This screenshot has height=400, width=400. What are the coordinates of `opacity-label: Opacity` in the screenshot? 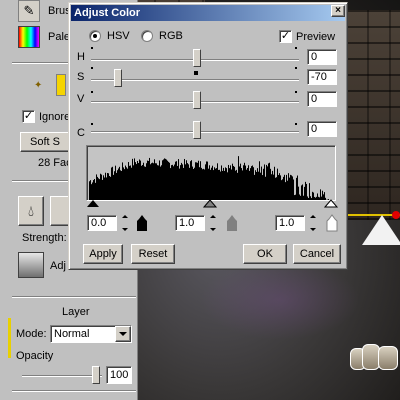 It's located at (35, 356).